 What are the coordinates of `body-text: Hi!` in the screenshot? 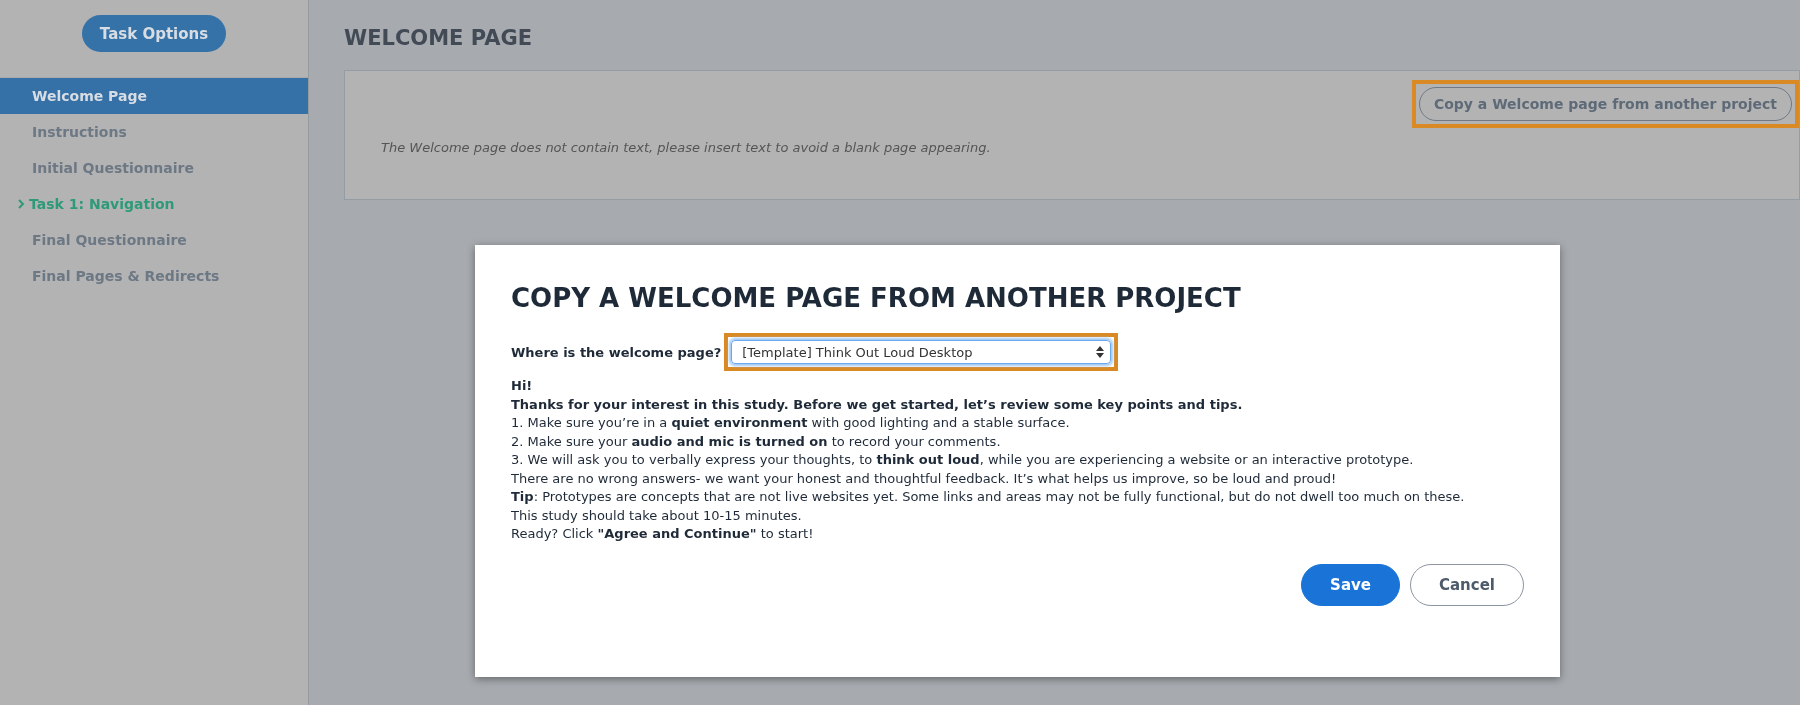 It's located at (522, 386).